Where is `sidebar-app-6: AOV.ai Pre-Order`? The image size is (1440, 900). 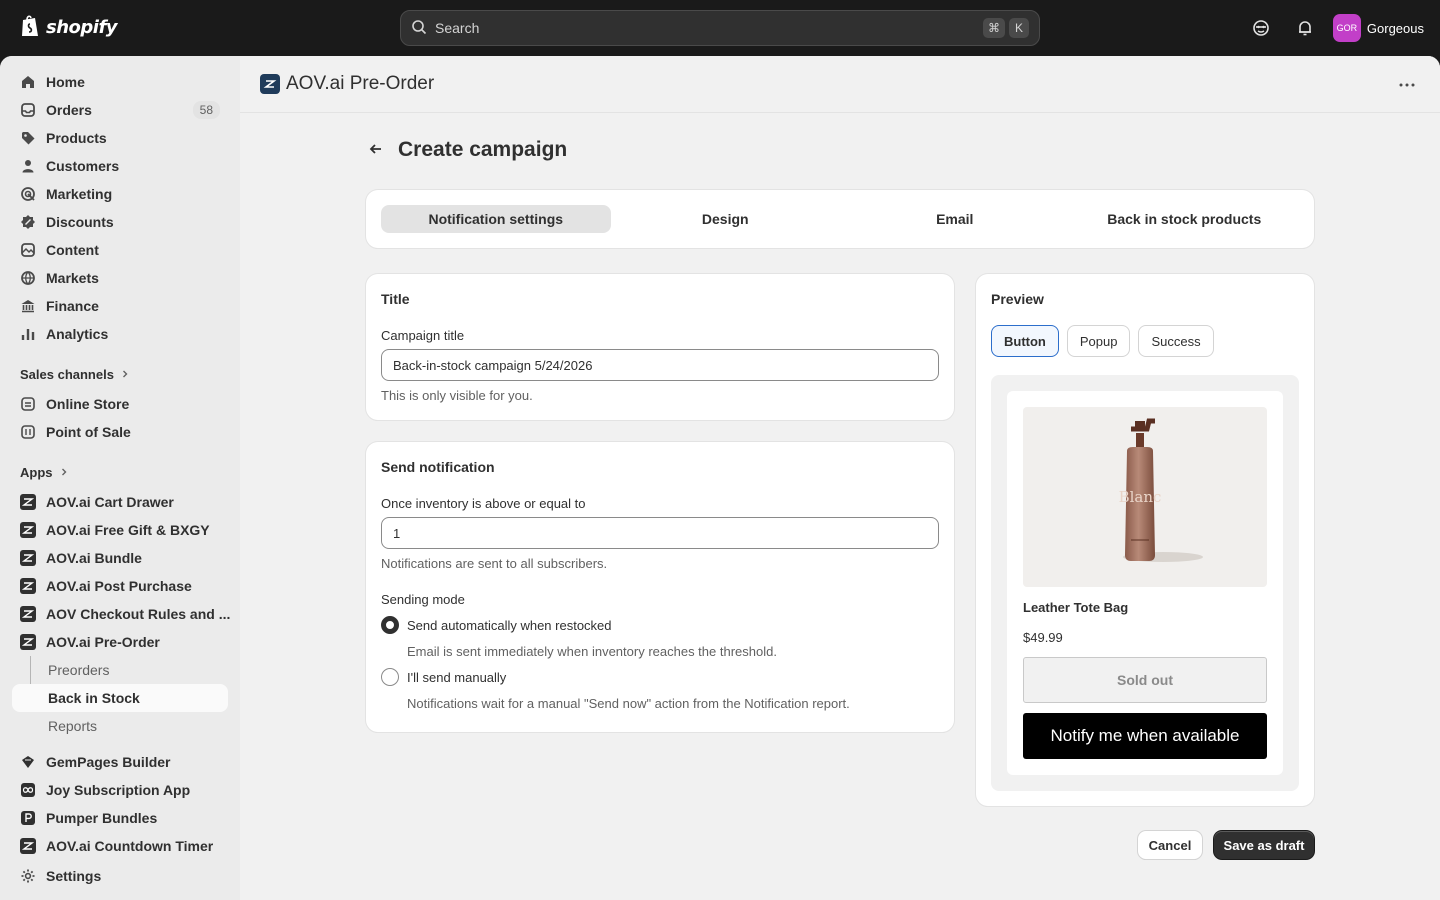 sidebar-app-6: AOV.ai Pre-Order is located at coordinates (120, 642).